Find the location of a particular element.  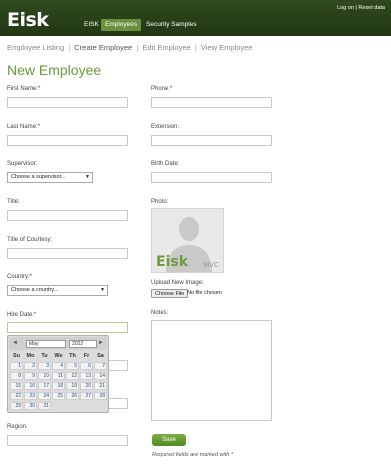

calendar-day: 6 is located at coordinates (86, 366).